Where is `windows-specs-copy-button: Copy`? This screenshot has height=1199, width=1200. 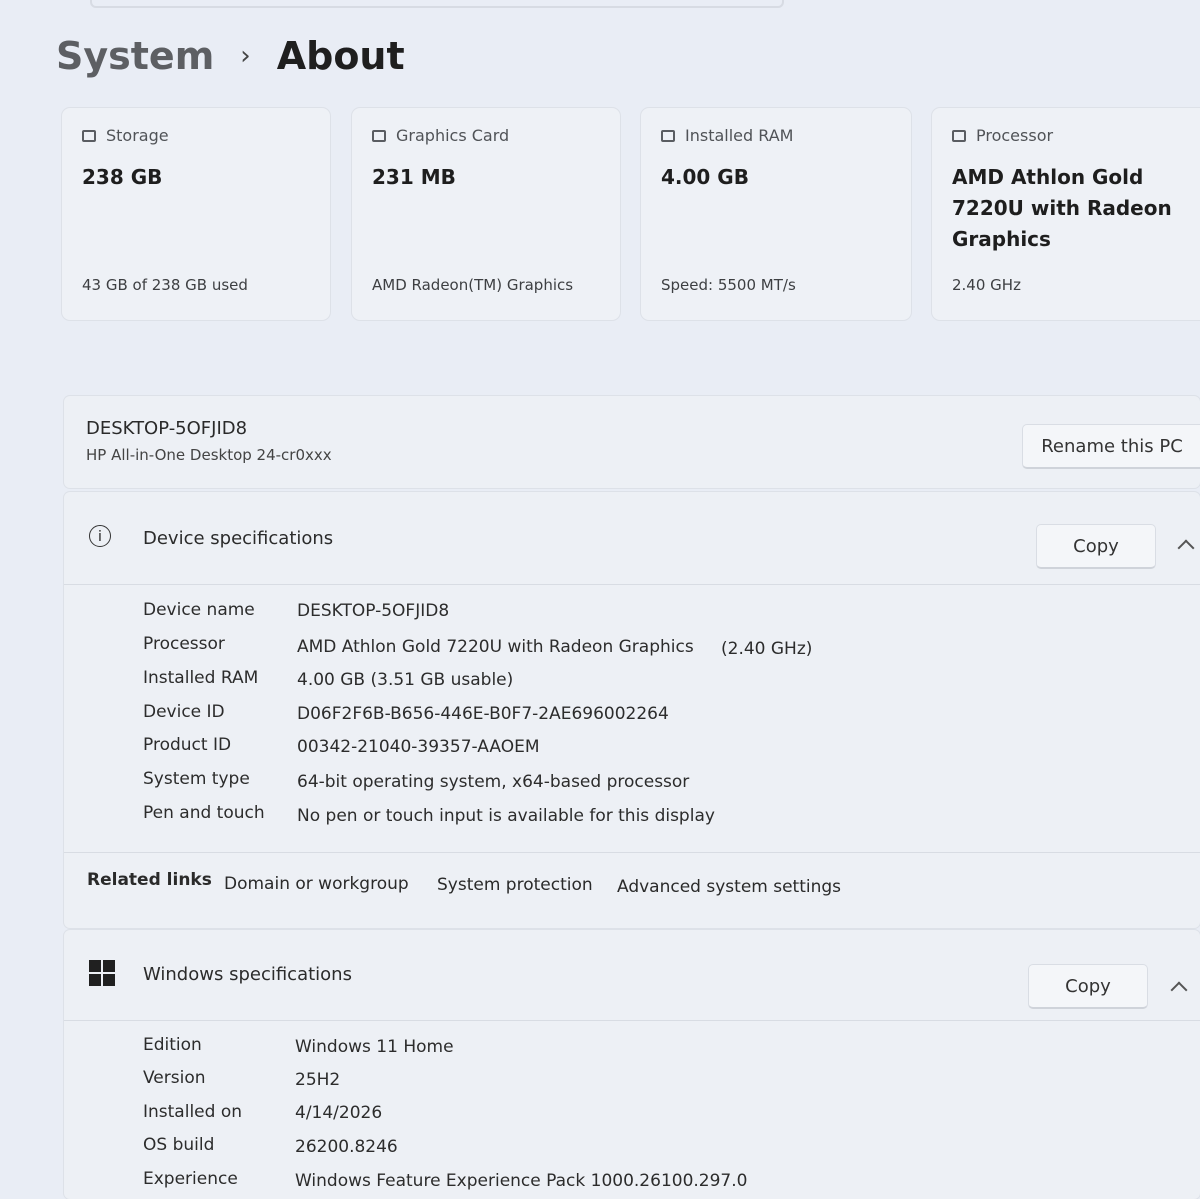 windows-specs-copy-button: Copy is located at coordinates (1088, 986).